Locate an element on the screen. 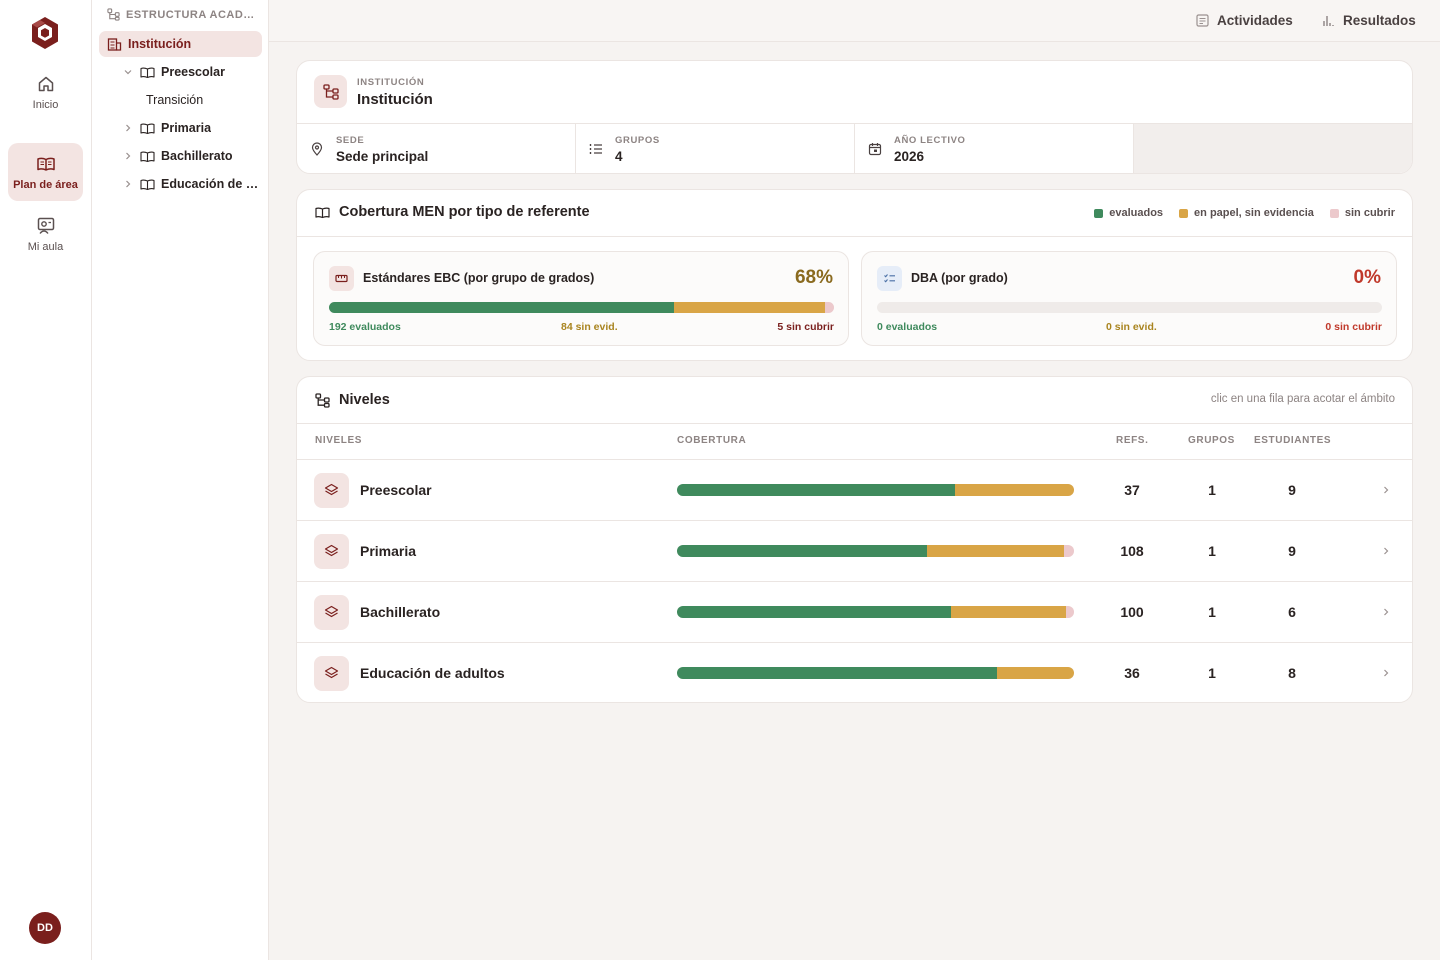  institution-heading: INSTITUCIÓN Institución is located at coordinates (395, 92).